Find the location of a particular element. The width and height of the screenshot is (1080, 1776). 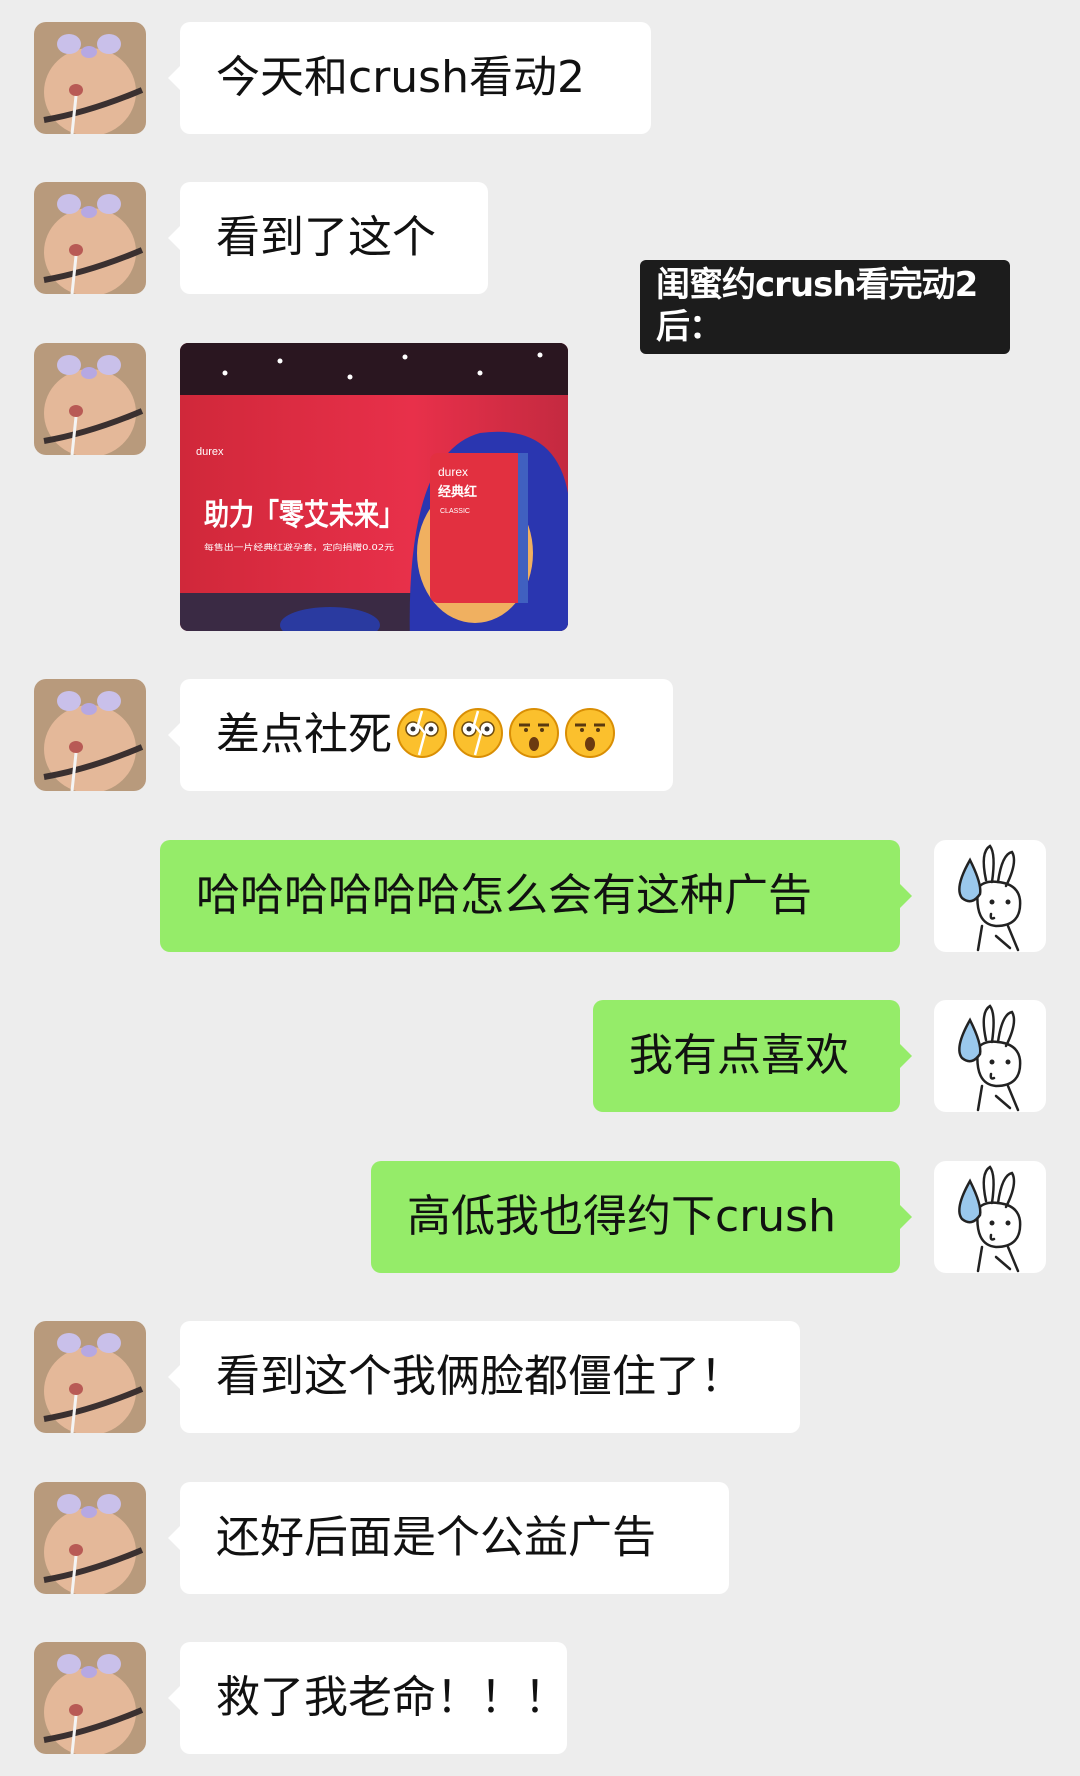

message-text: 看到了这个 is located at coordinates (326, 237).